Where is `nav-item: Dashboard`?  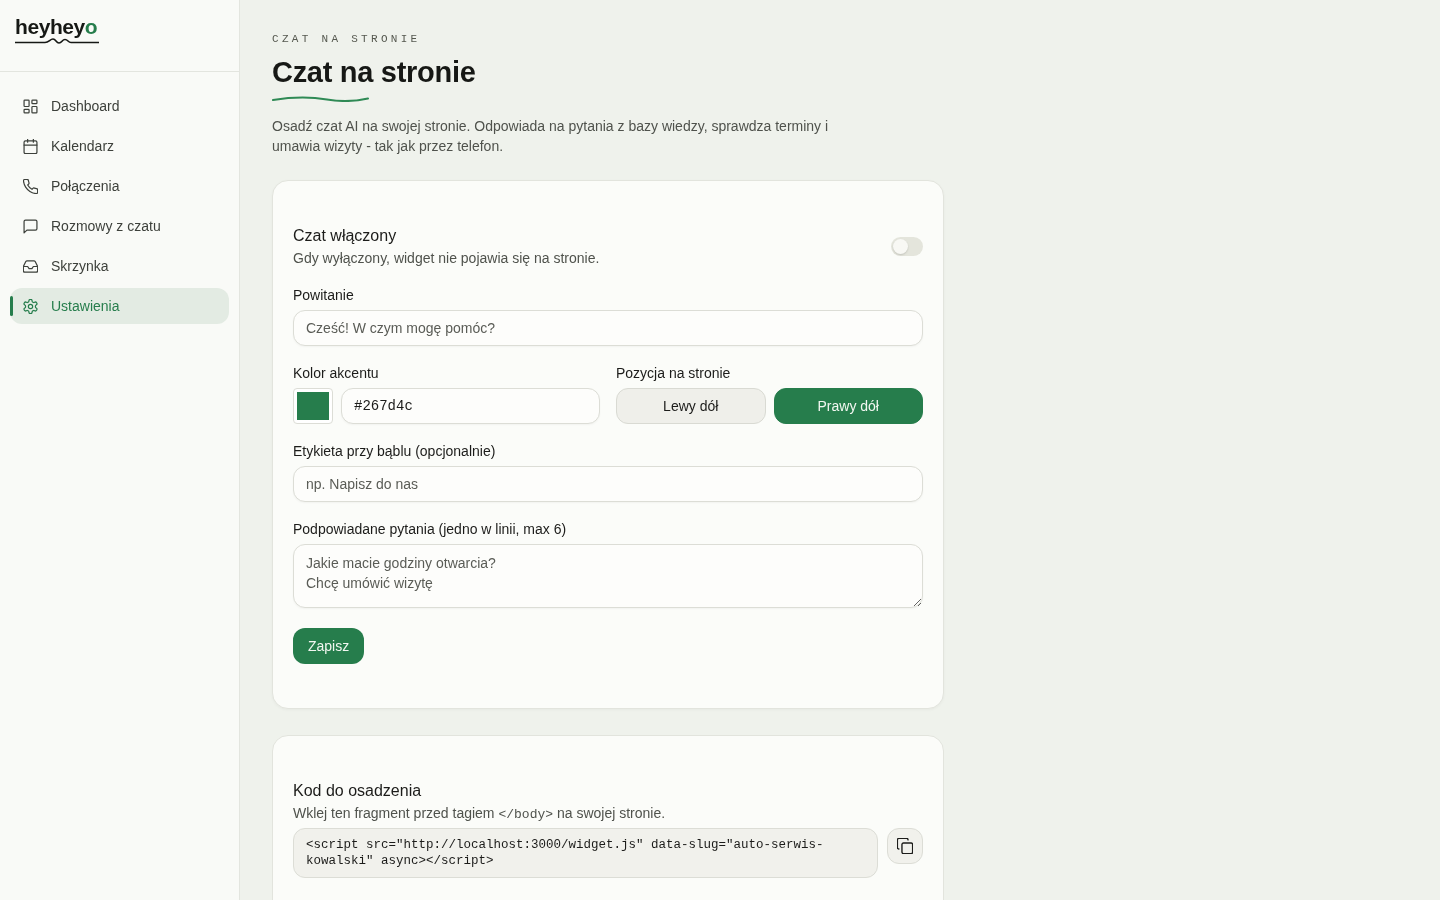
nav-item: Dashboard is located at coordinates (119, 106).